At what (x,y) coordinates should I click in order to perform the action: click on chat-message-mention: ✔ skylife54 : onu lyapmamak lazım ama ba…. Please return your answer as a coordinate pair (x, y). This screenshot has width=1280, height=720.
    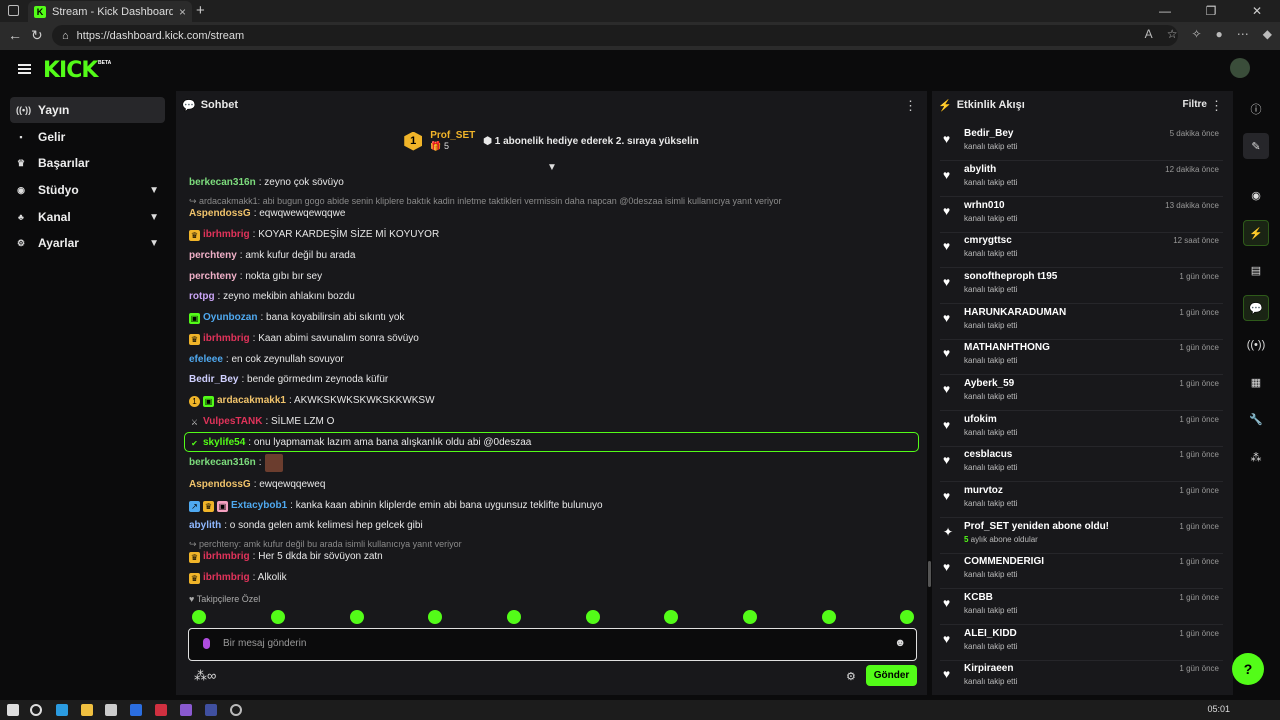
    Looking at the image, I should click on (549, 443).